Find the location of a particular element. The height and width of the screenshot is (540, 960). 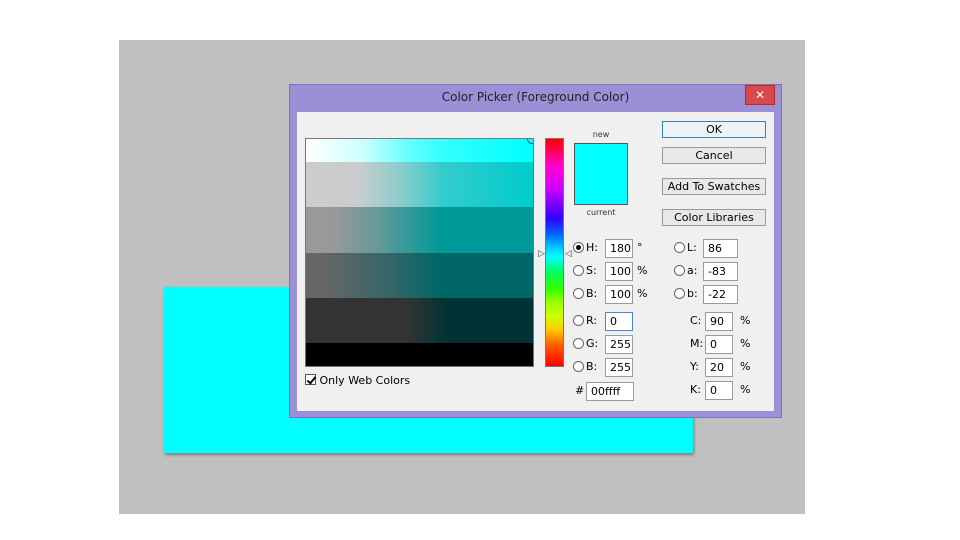

blue-input: 255 is located at coordinates (619, 367).